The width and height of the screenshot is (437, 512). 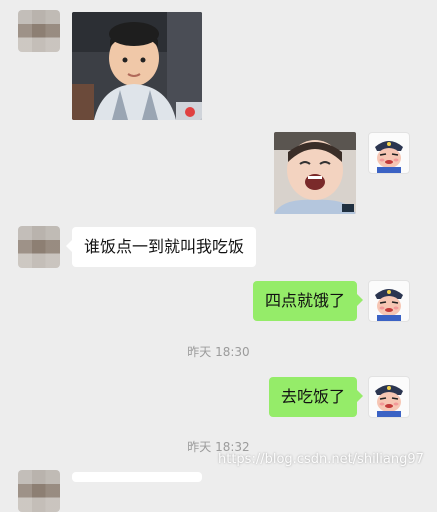 I want to click on message-text: 去吃饭了, so click(x=312, y=396).